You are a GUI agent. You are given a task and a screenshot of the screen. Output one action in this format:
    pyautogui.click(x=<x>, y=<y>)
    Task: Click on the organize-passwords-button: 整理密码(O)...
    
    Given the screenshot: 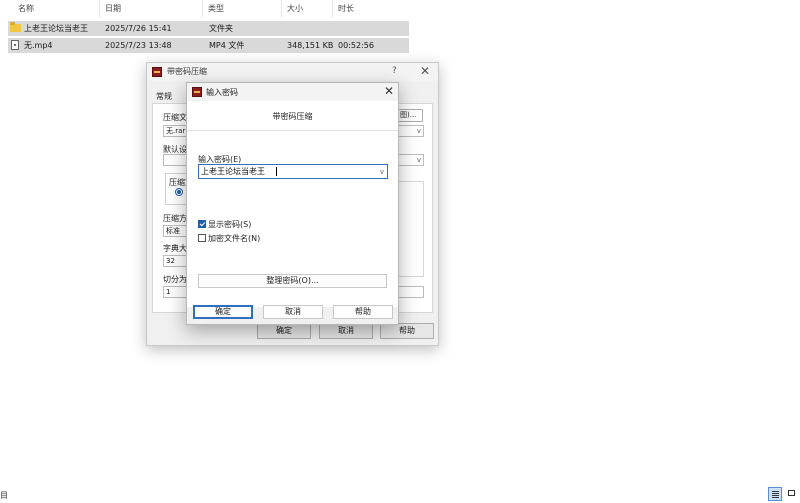 What is the action you would take?
    pyautogui.click(x=292, y=281)
    